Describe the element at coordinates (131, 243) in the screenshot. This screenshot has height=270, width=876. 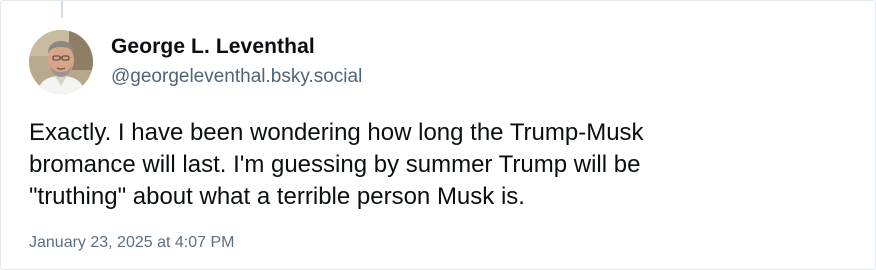
I see `post-timestamp: January 23, 2025 at 4:07 PM` at that location.